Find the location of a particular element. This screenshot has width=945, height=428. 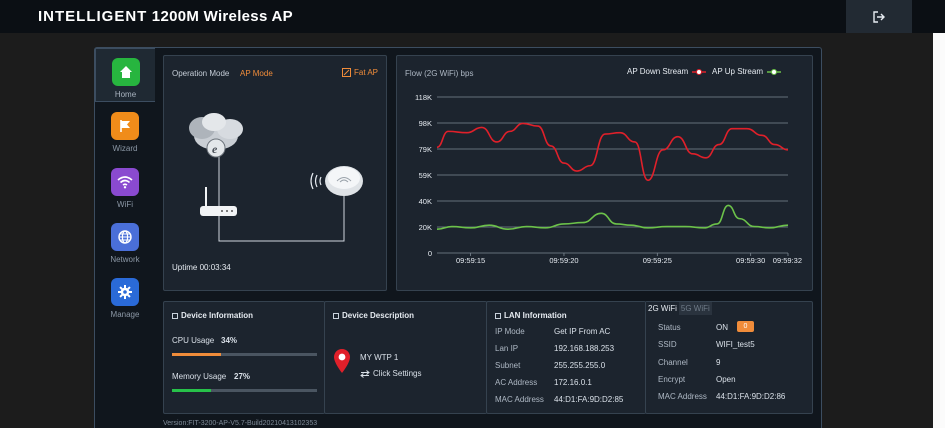

internet-cloud-icon: e is located at coordinates (216, 135).